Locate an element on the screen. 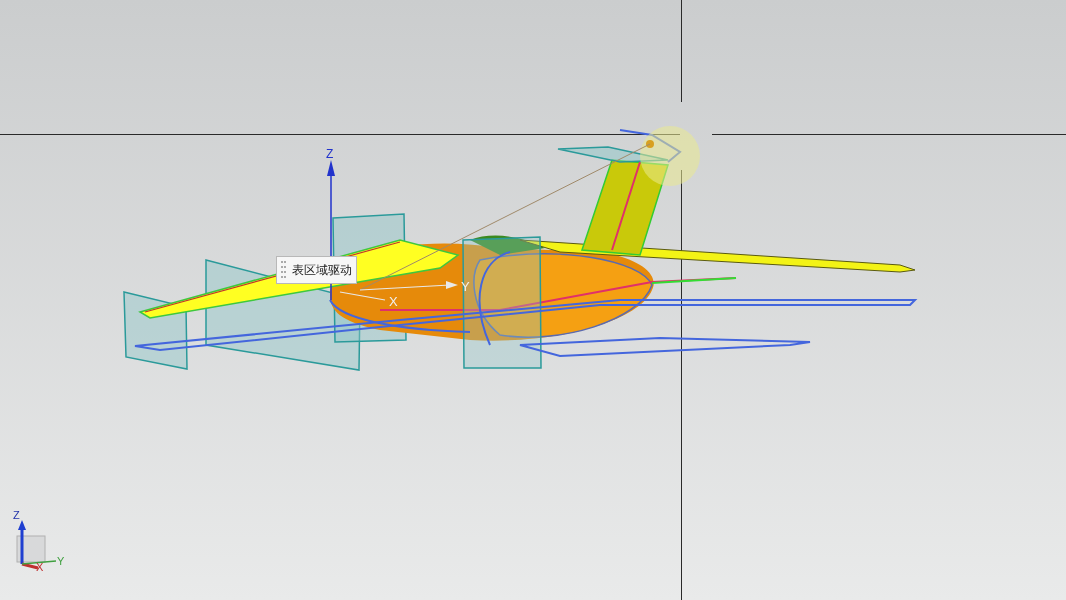 The height and width of the screenshot is (600, 1066). axis-label: Z is located at coordinates (330, 154).